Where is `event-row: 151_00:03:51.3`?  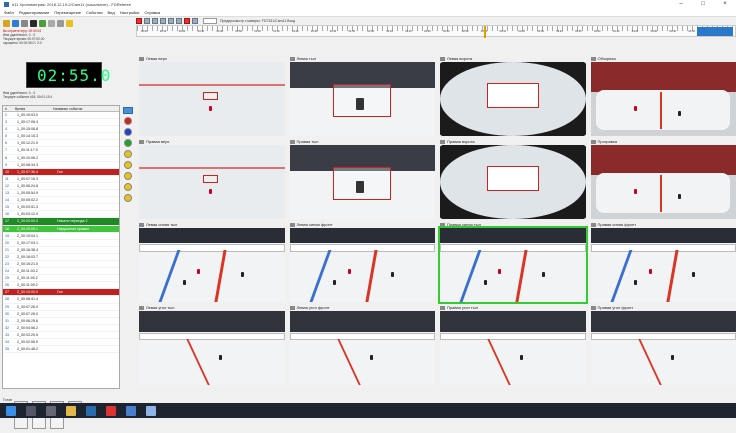
event-row: 151_00:03:51.3 is located at coordinates (61, 207).